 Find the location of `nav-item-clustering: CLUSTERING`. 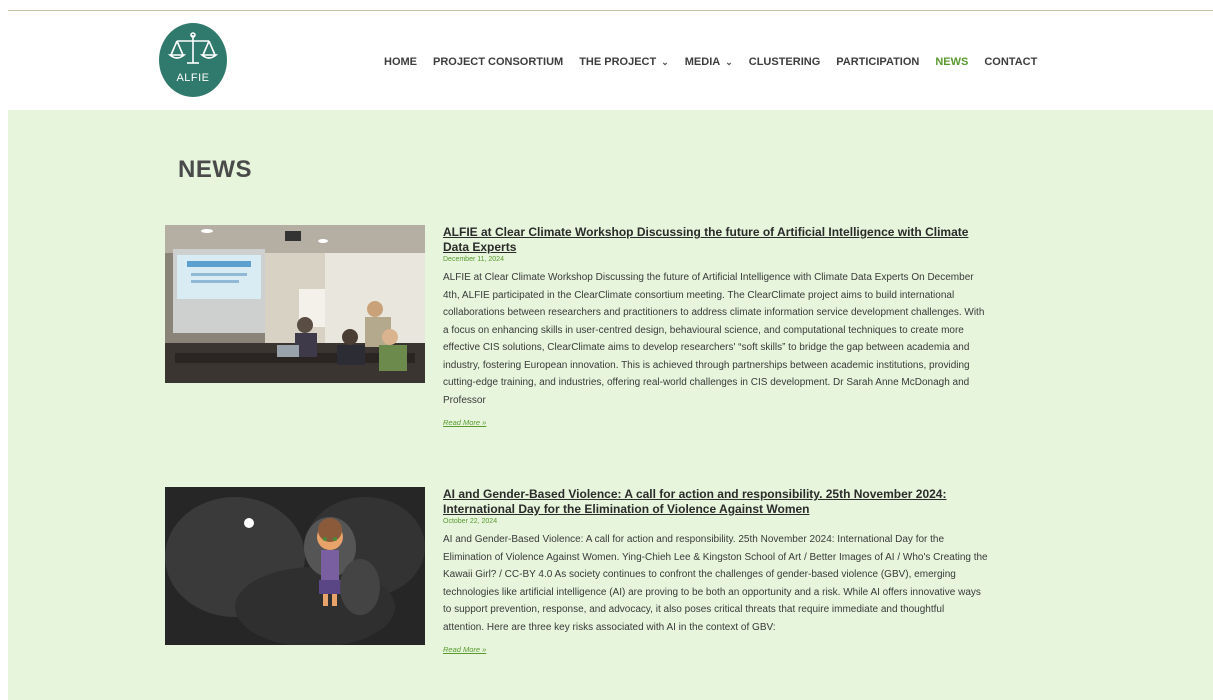

nav-item-clustering: CLUSTERING is located at coordinates (785, 62).